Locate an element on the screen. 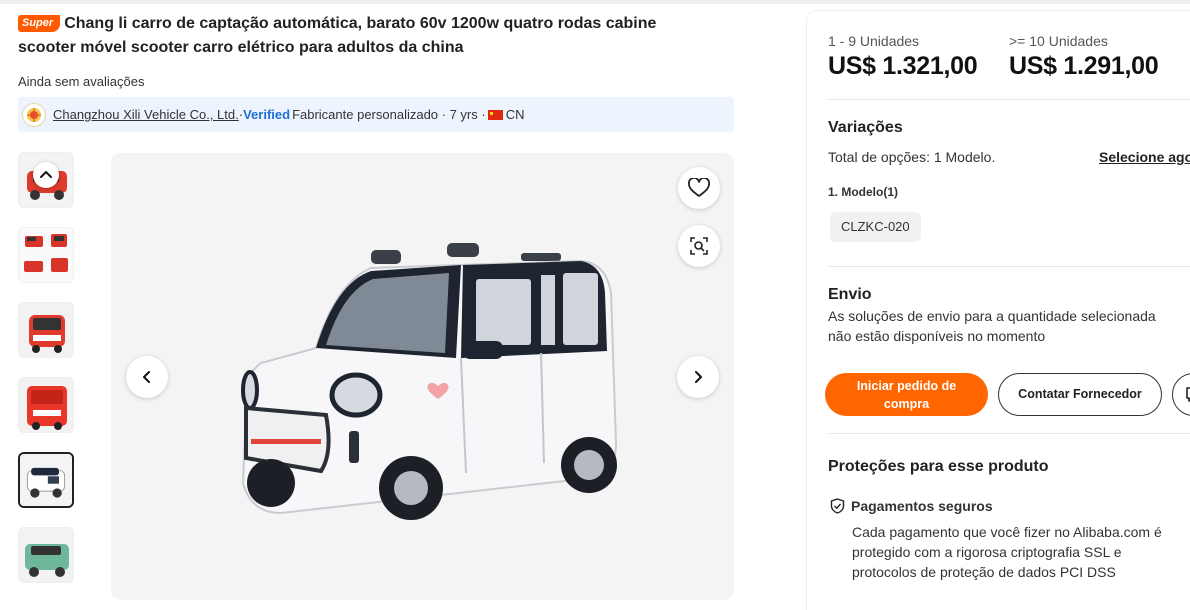 The image size is (1190, 610). tier-qty: >= 10 Unidades is located at coordinates (1058, 41).